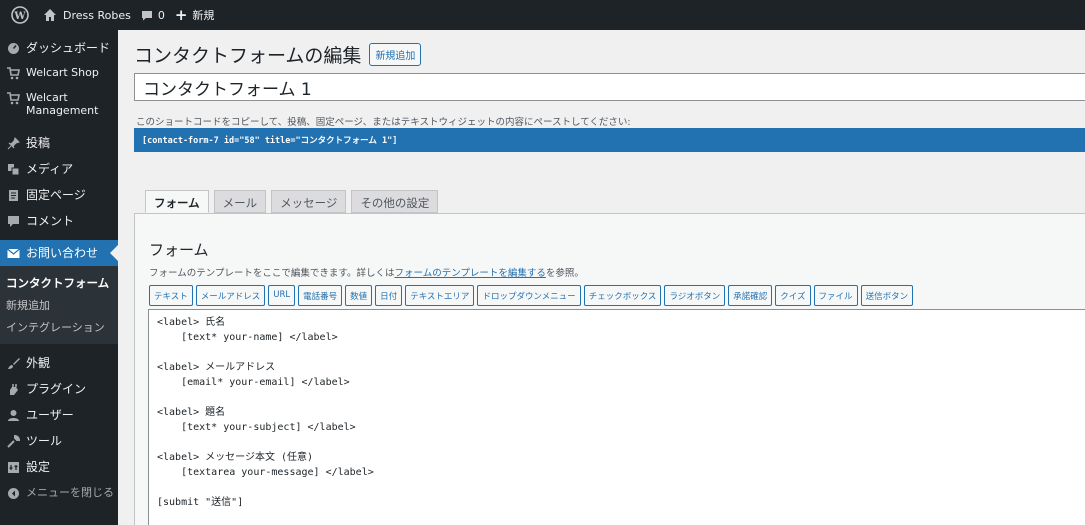  Describe the element at coordinates (887, 295) in the screenshot. I see `tag-button-submit: 送信ボタン` at that location.